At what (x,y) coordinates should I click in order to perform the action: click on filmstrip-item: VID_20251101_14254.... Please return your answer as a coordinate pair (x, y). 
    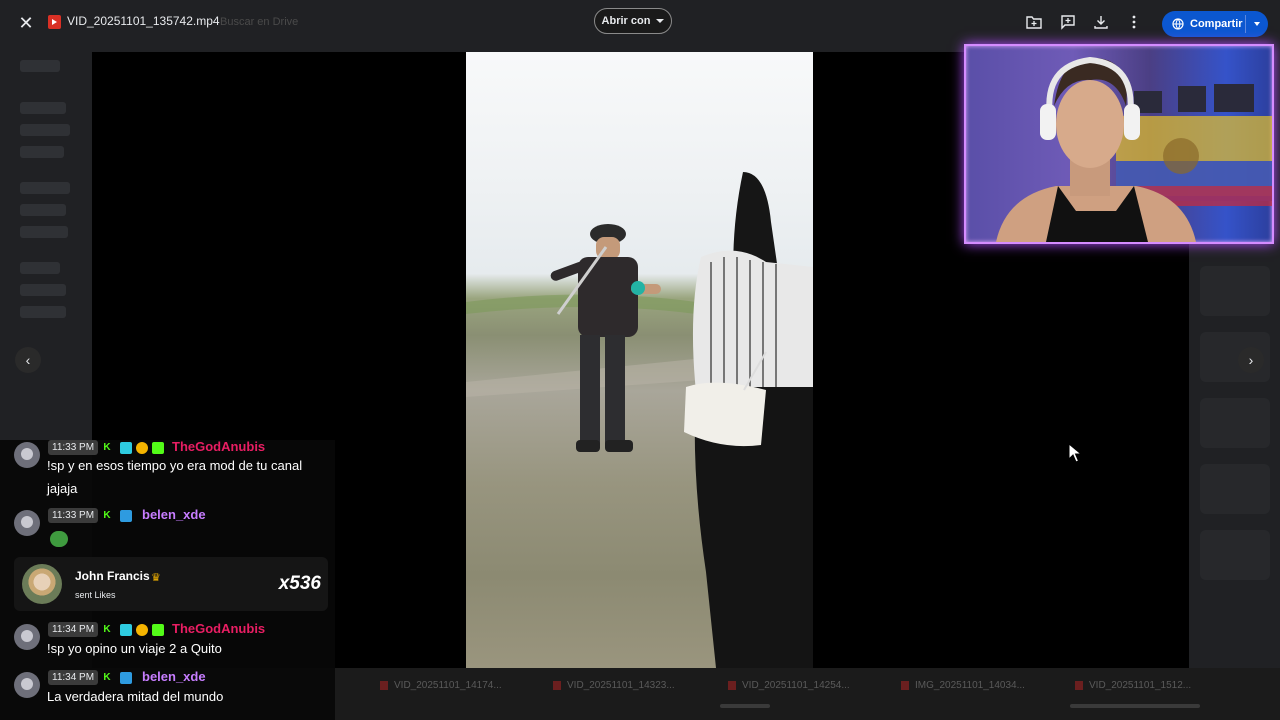
    Looking at the image, I should click on (789, 685).